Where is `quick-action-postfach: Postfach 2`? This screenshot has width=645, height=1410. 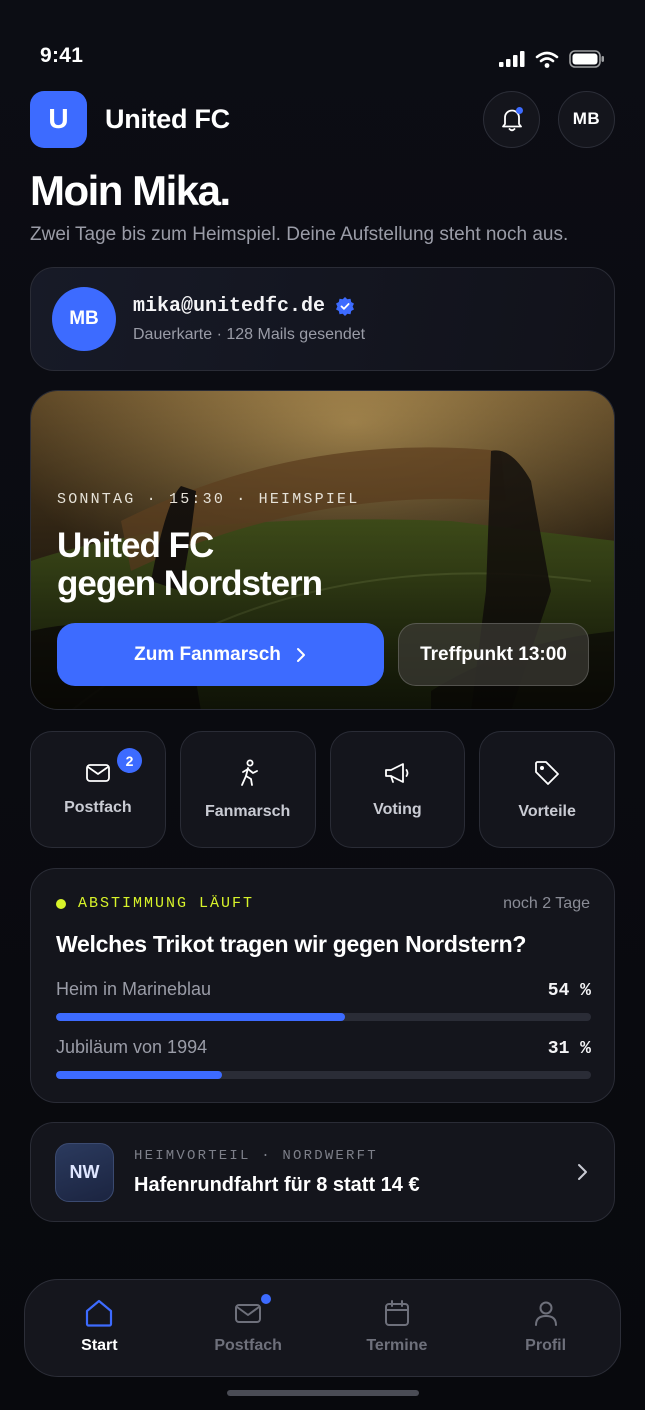
quick-action-postfach: Postfach 2 is located at coordinates (98, 789).